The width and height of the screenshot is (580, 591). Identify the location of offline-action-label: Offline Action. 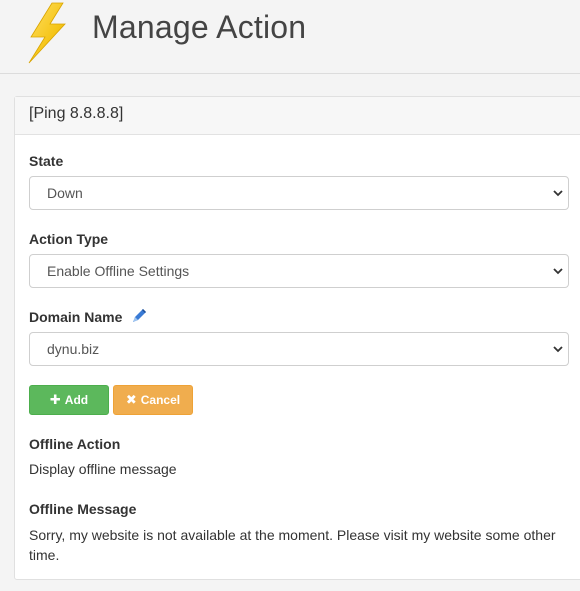
(75, 444).